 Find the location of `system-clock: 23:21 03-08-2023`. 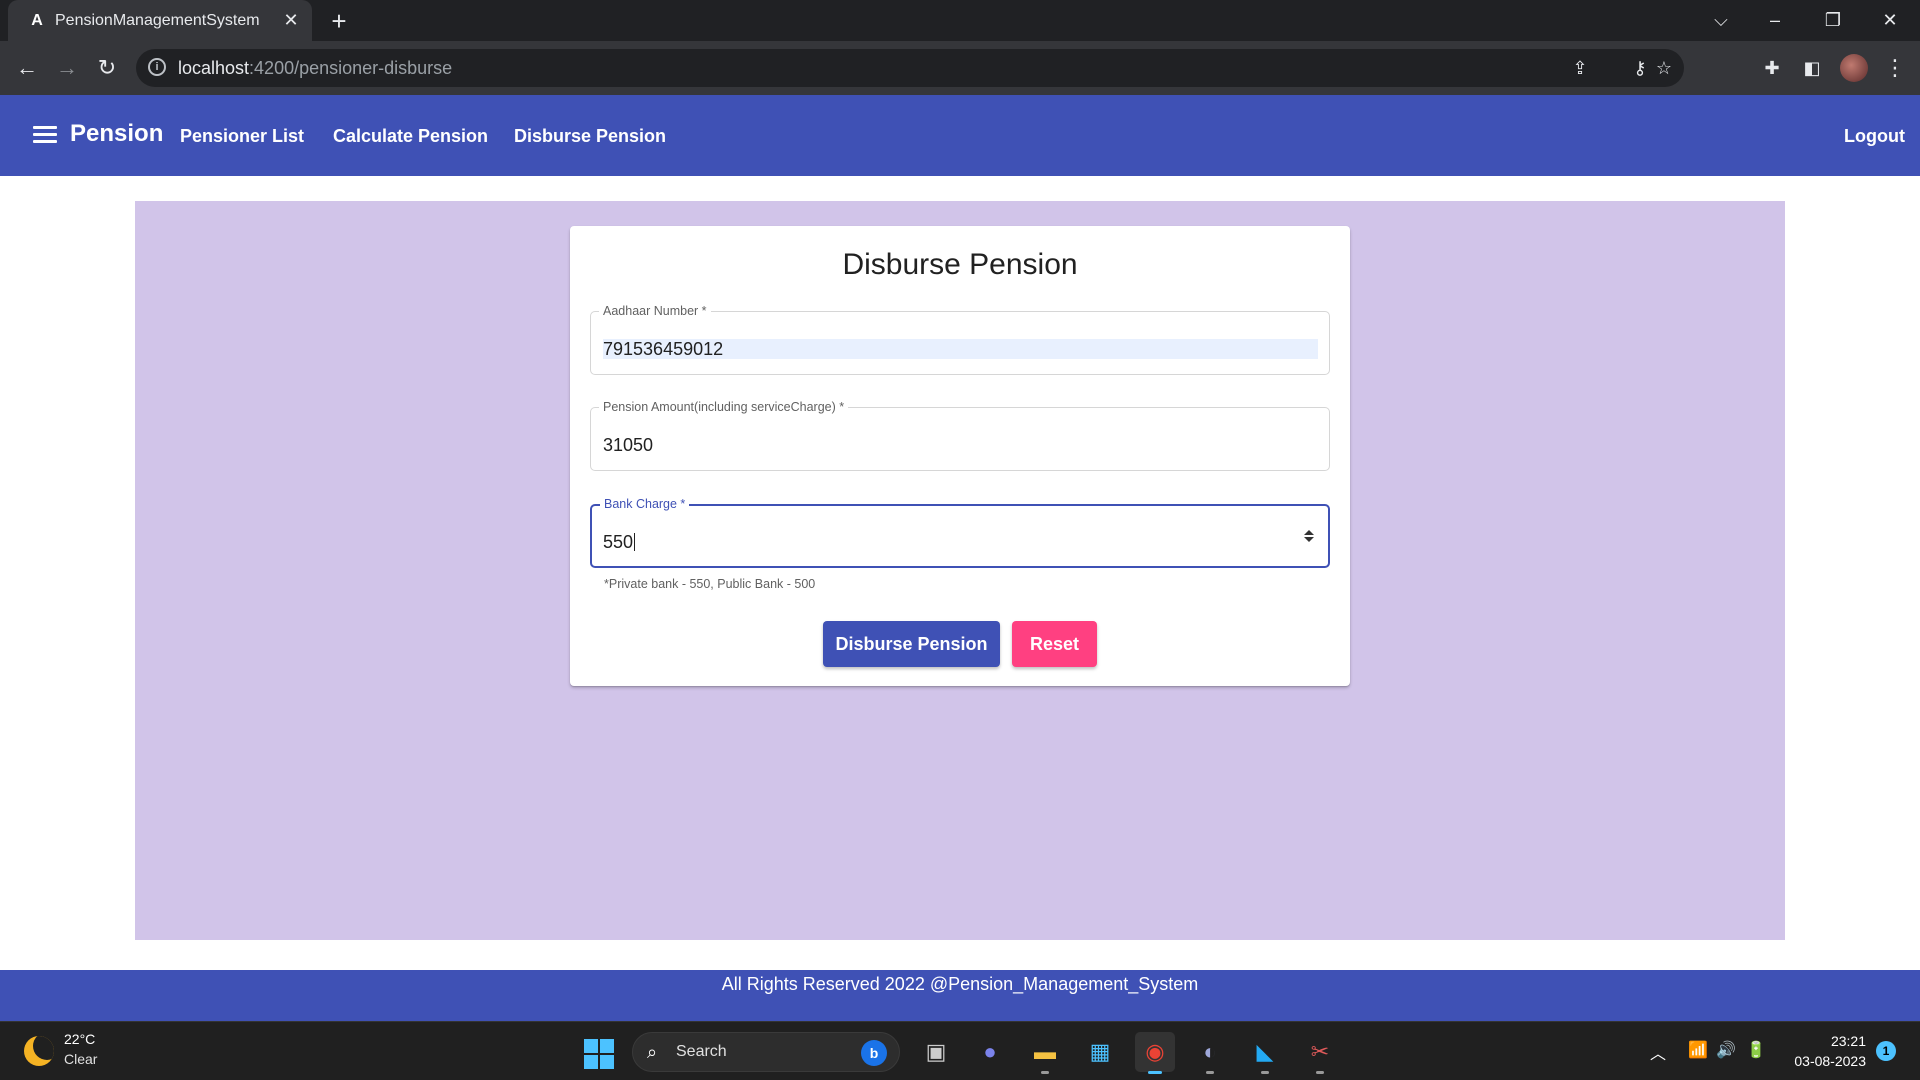

system-clock: 23:21 03-08-2023 is located at coordinates (1830, 1051).